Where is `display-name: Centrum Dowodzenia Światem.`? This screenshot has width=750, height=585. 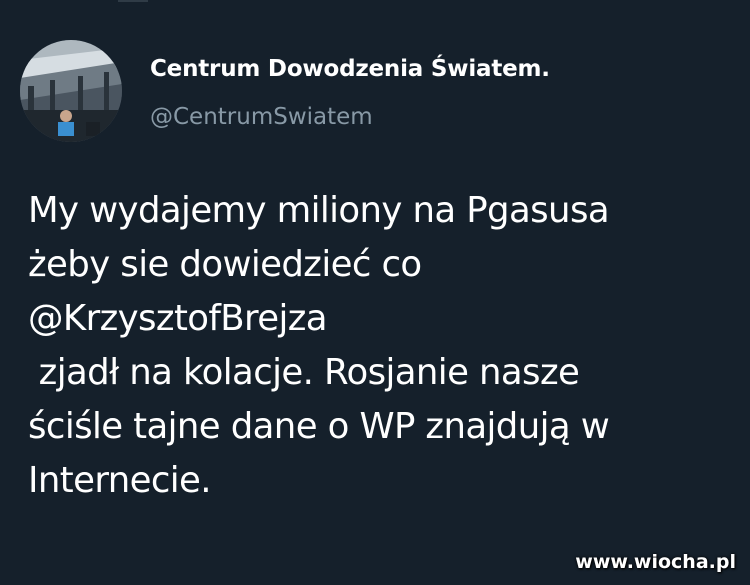 display-name: Centrum Dowodzenia Światem. is located at coordinates (350, 69).